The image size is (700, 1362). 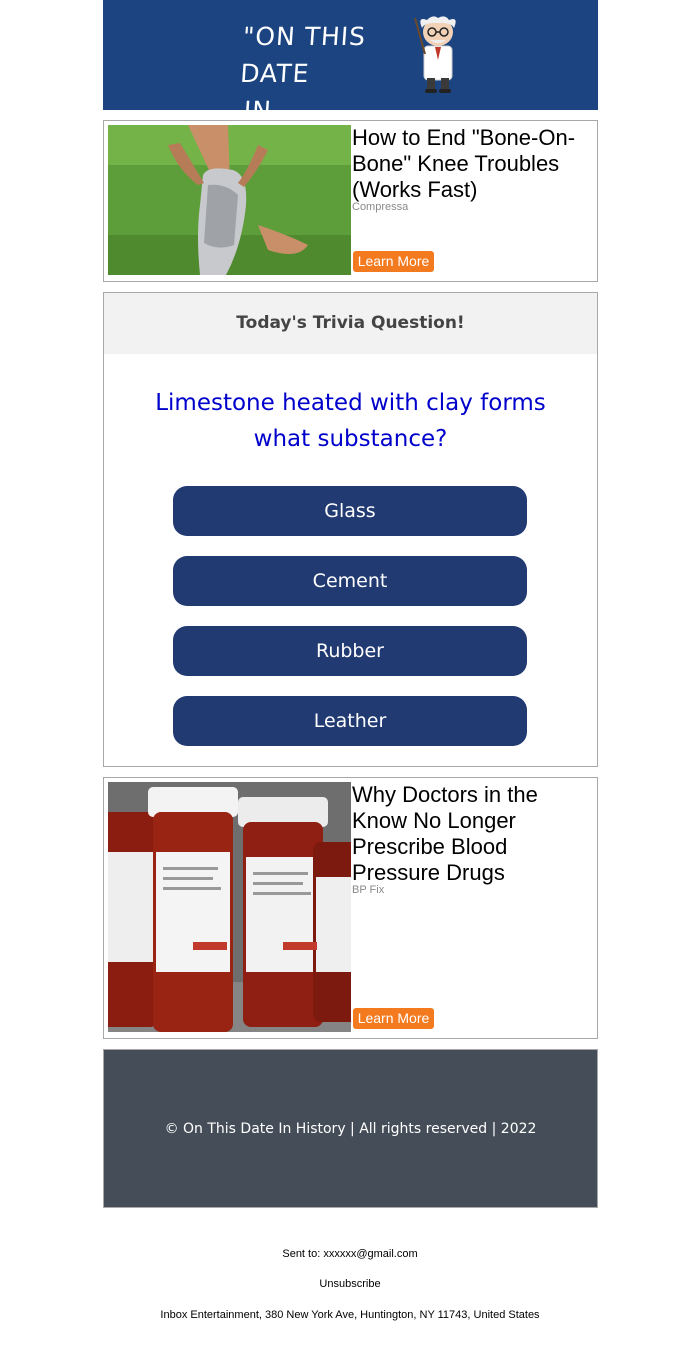 I want to click on answer-button-rubber: Rubber, so click(x=350, y=651).